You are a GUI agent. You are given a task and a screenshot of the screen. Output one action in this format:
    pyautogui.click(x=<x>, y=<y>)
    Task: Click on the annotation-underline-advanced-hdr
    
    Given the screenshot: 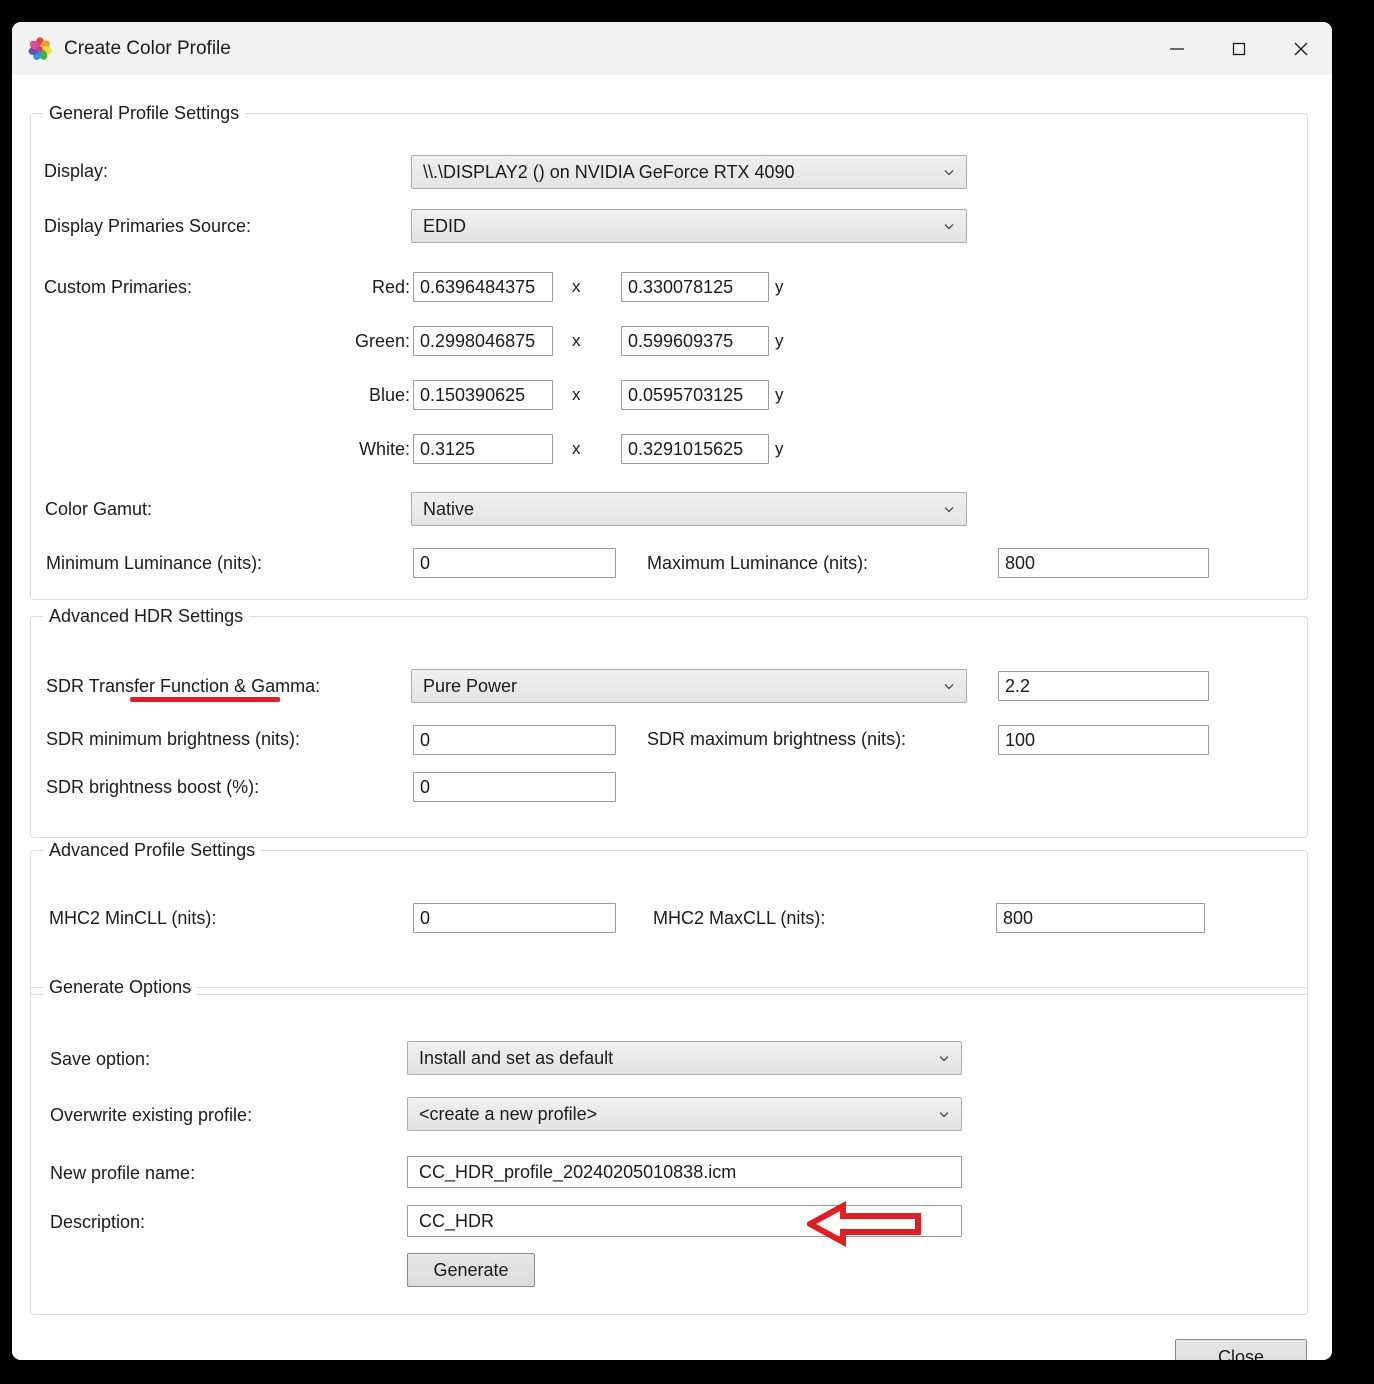 What is the action you would take?
    pyautogui.click(x=205, y=699)
    